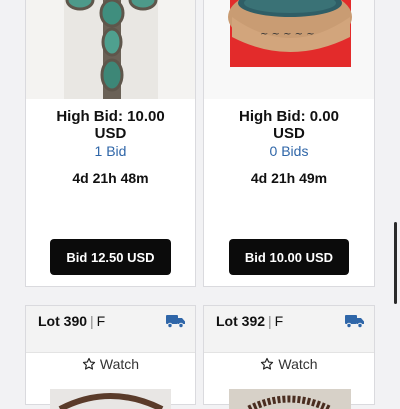 This screenshot has height=409, width=400. Describe the element at coordinates (395, 263) in the screenshot. I see `scrollbar` at that location.